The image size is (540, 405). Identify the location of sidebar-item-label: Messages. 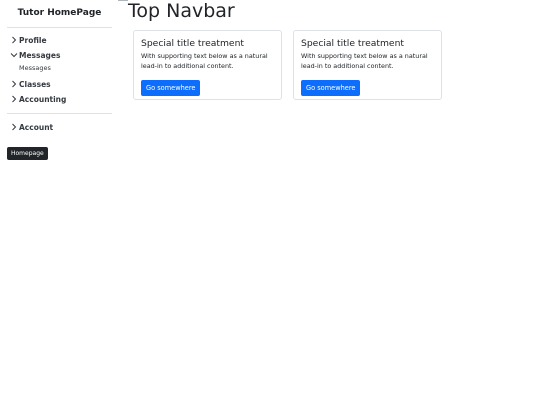
(40, 55).